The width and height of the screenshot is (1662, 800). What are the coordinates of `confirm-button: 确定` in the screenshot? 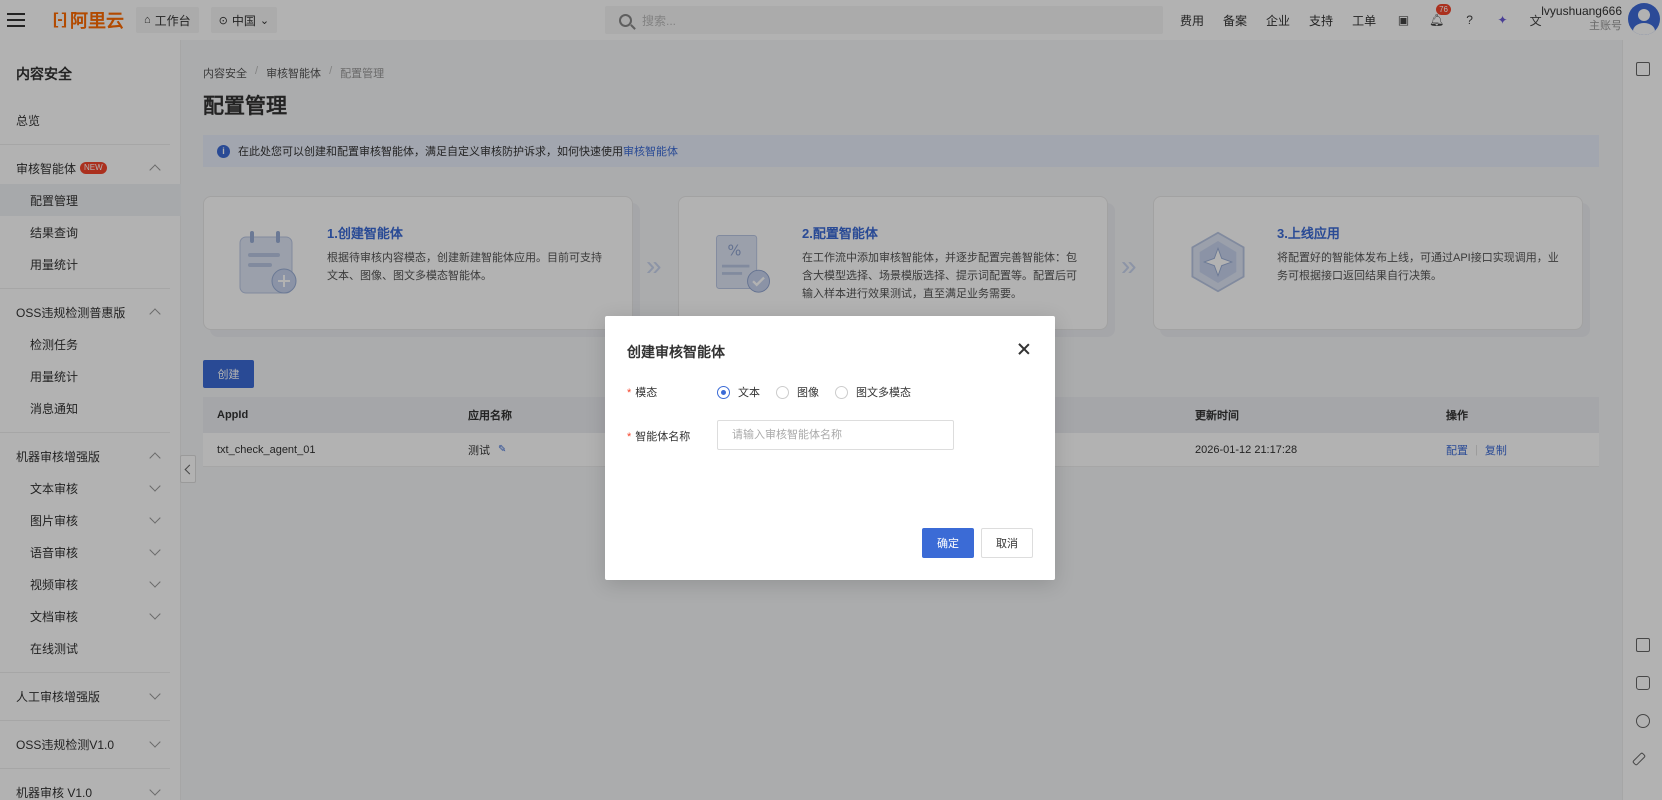 It's located at (948, 543).